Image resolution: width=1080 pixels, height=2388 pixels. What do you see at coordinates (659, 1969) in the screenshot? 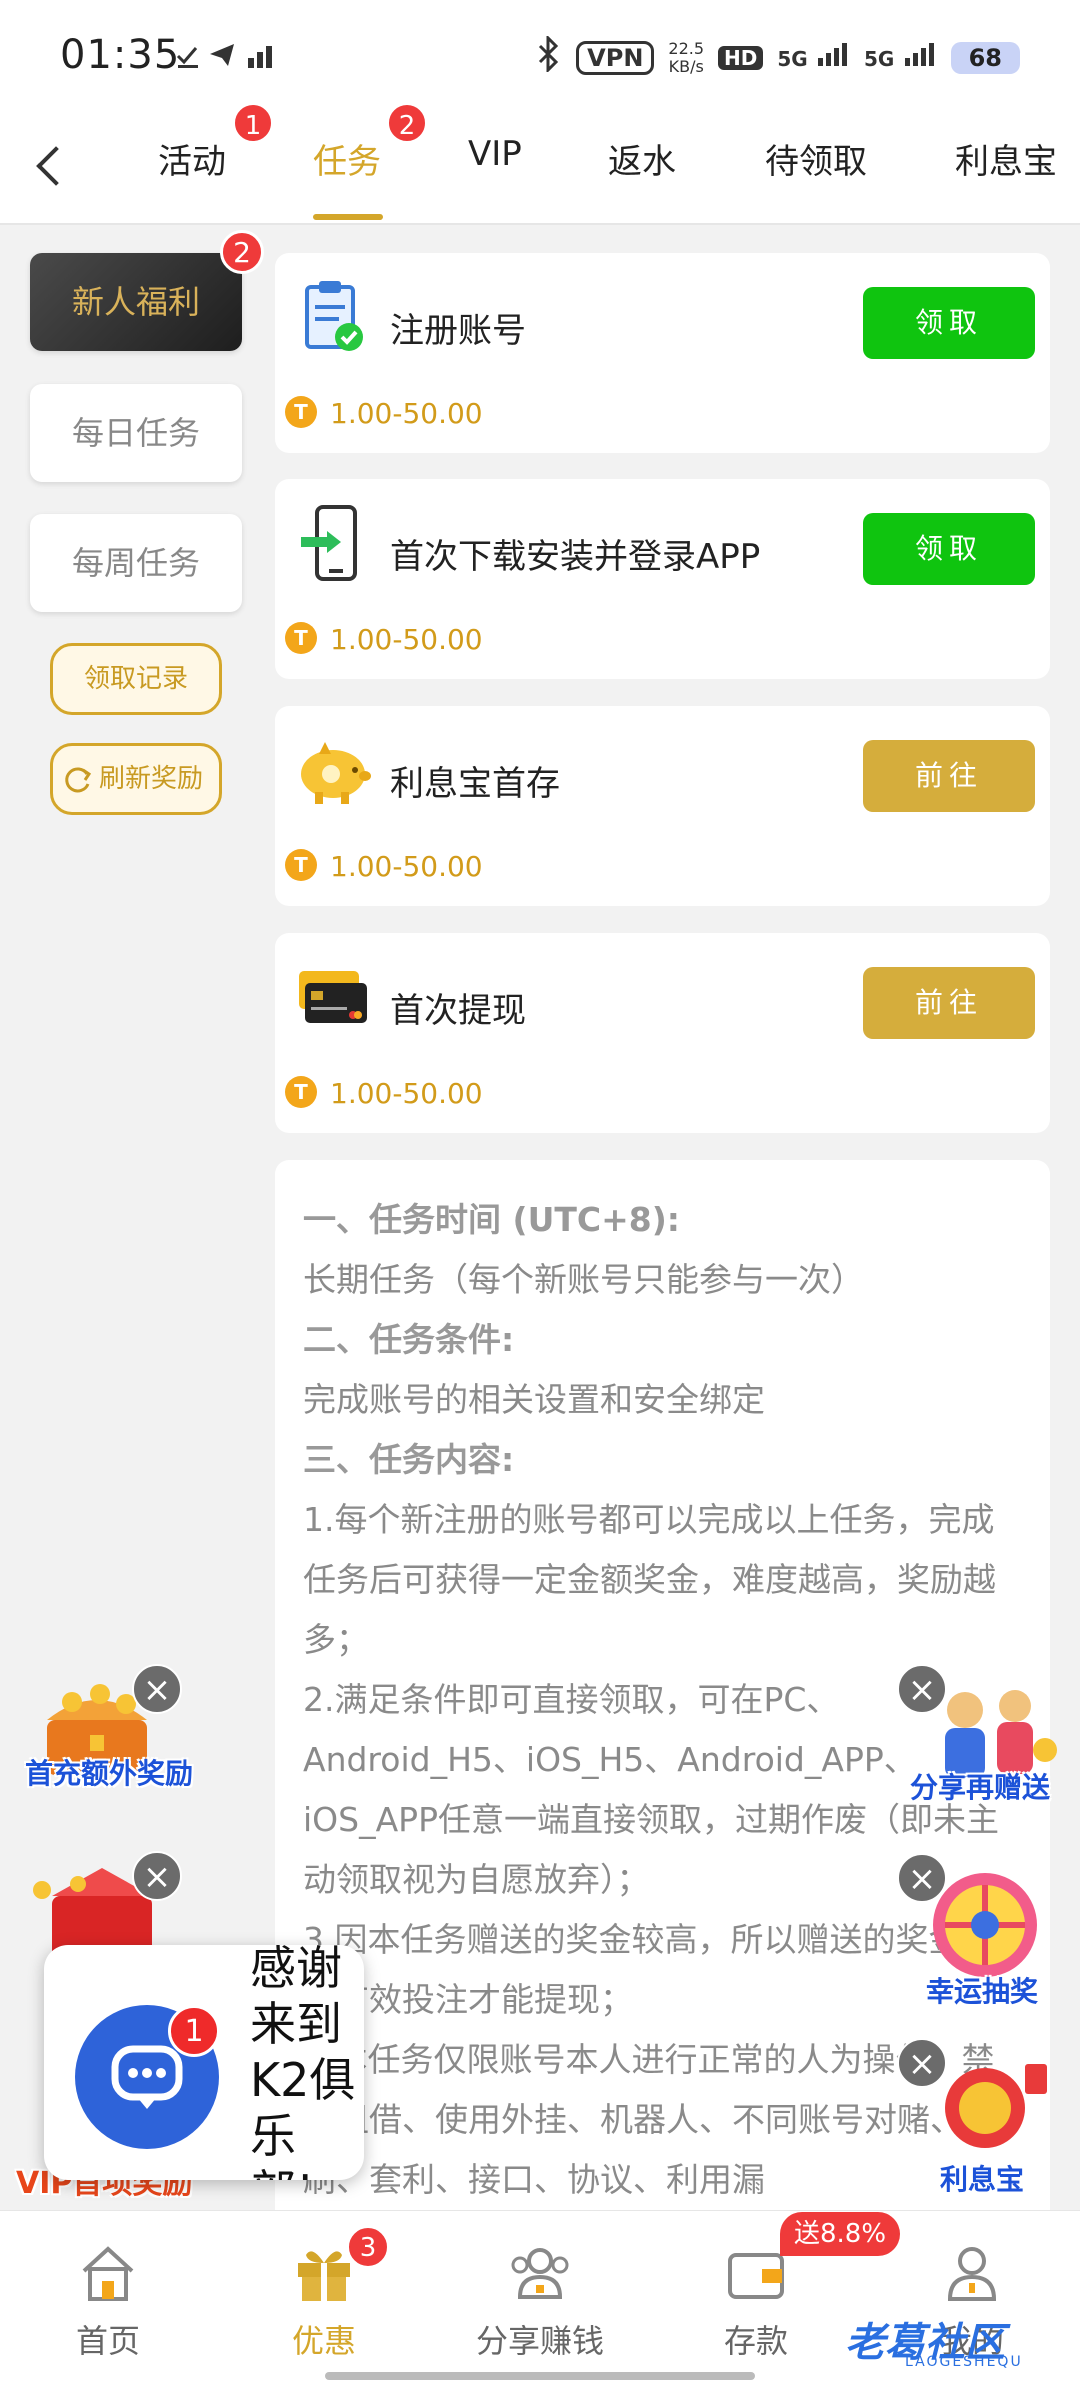
I see `rules-text: 3.因本任务赠送的奖金较高，所以赠送的奖金需2倍有效投注才能提现；` at bounding box center [659, 1969].